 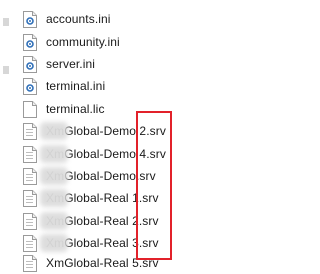 What do you see at coordinates (128, 109) in the screenshot?
I see `file-row-terminal-lic: terminal.lic` at bounding box center [128, 109].